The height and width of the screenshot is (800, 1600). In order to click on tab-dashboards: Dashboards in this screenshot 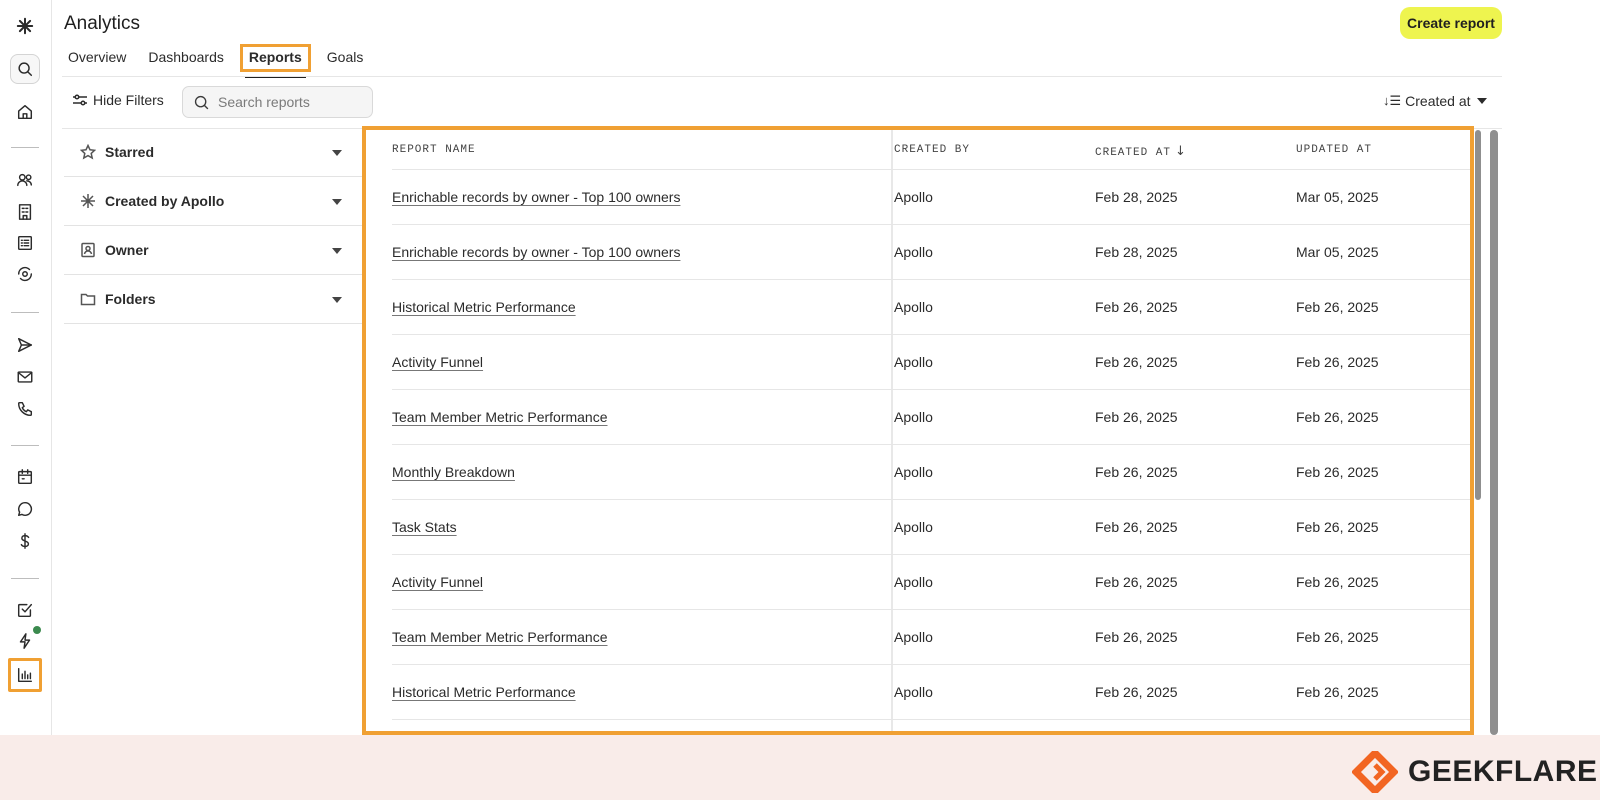, I will do `click(186, 58)`.